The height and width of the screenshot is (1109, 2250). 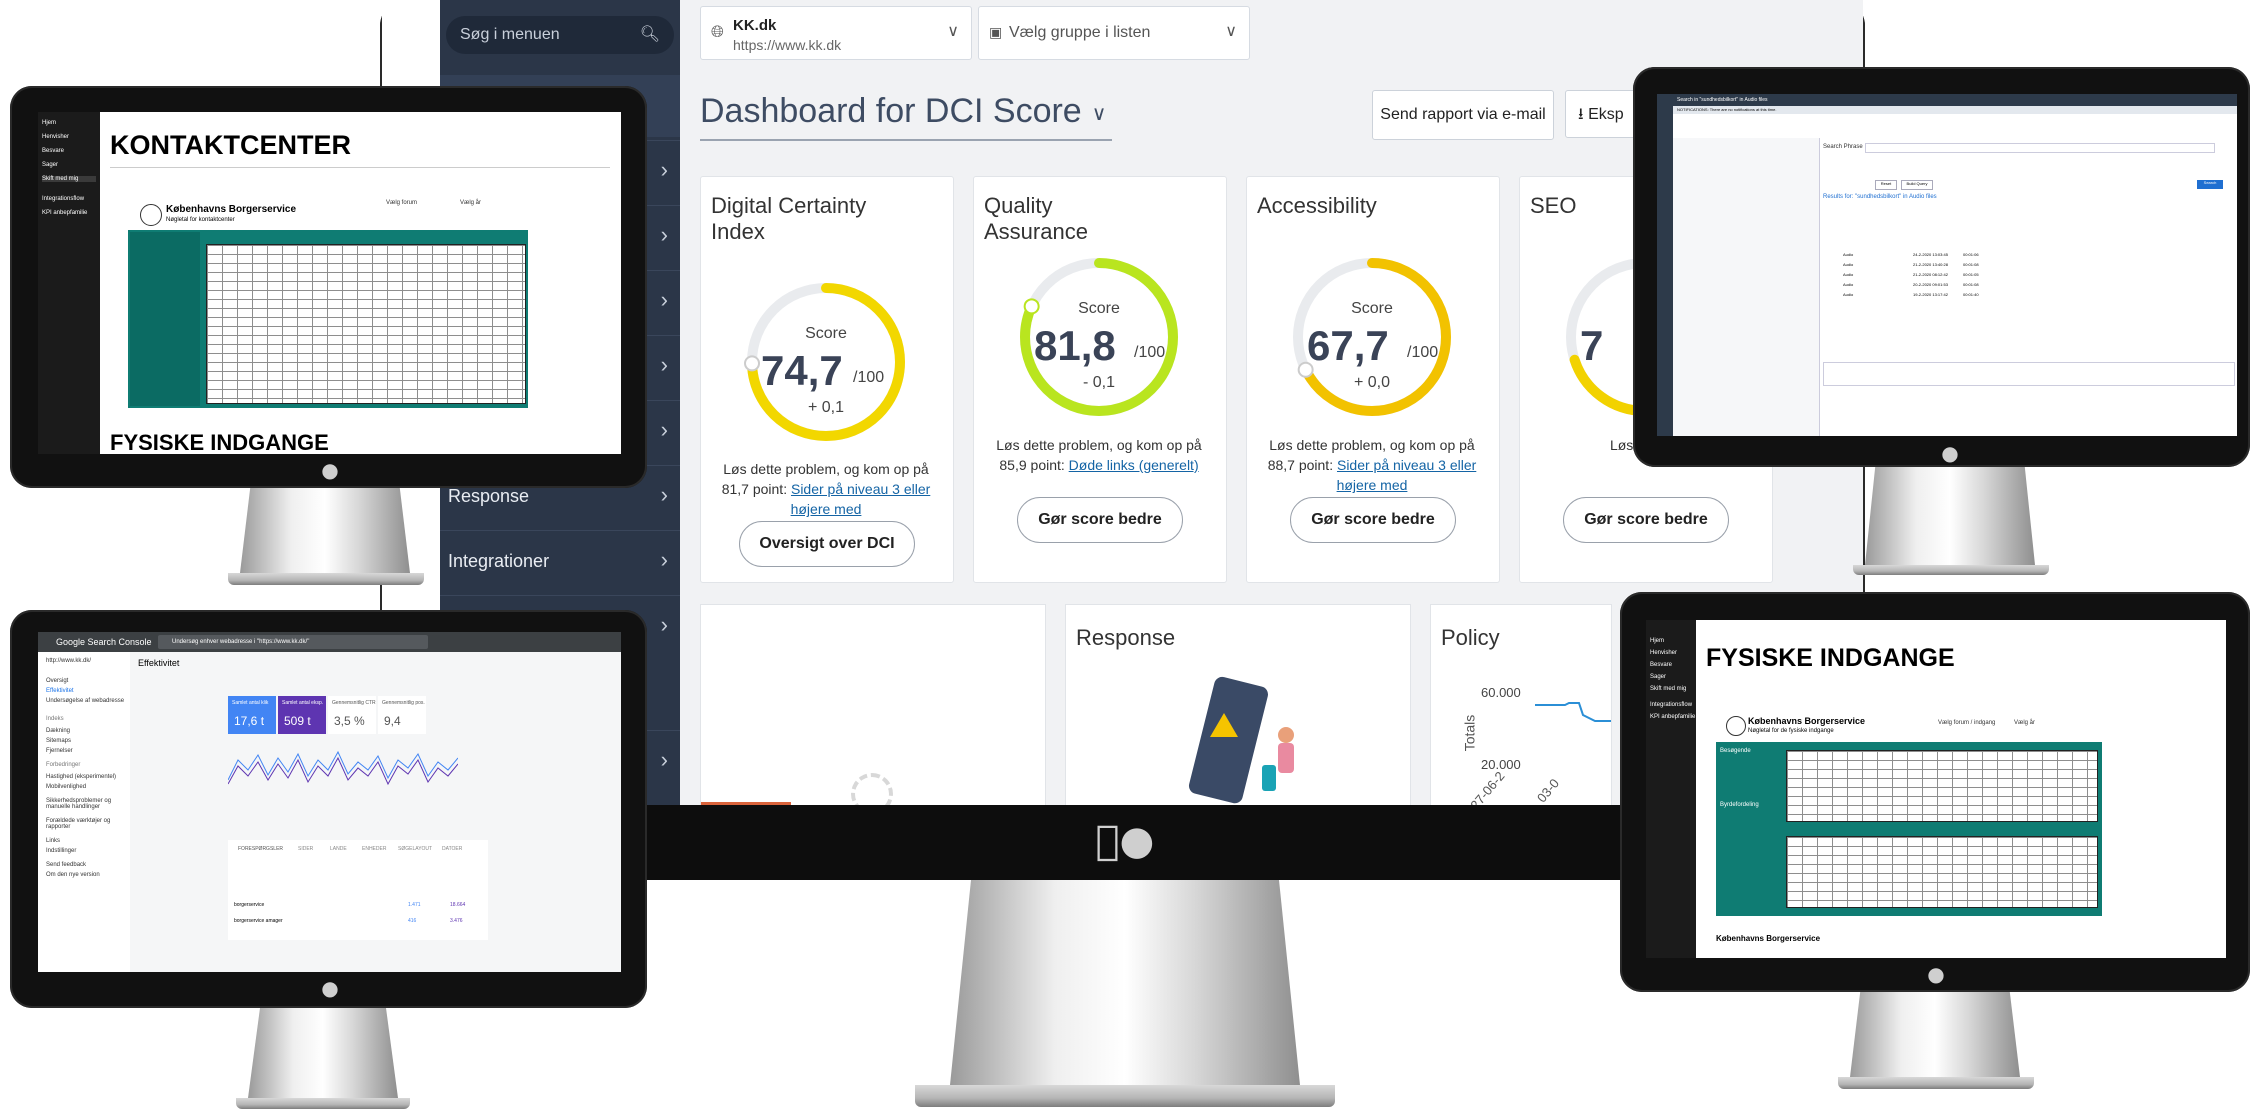 I want to click on nav-item-active: Effektivitet, so click(x=60, y=691).